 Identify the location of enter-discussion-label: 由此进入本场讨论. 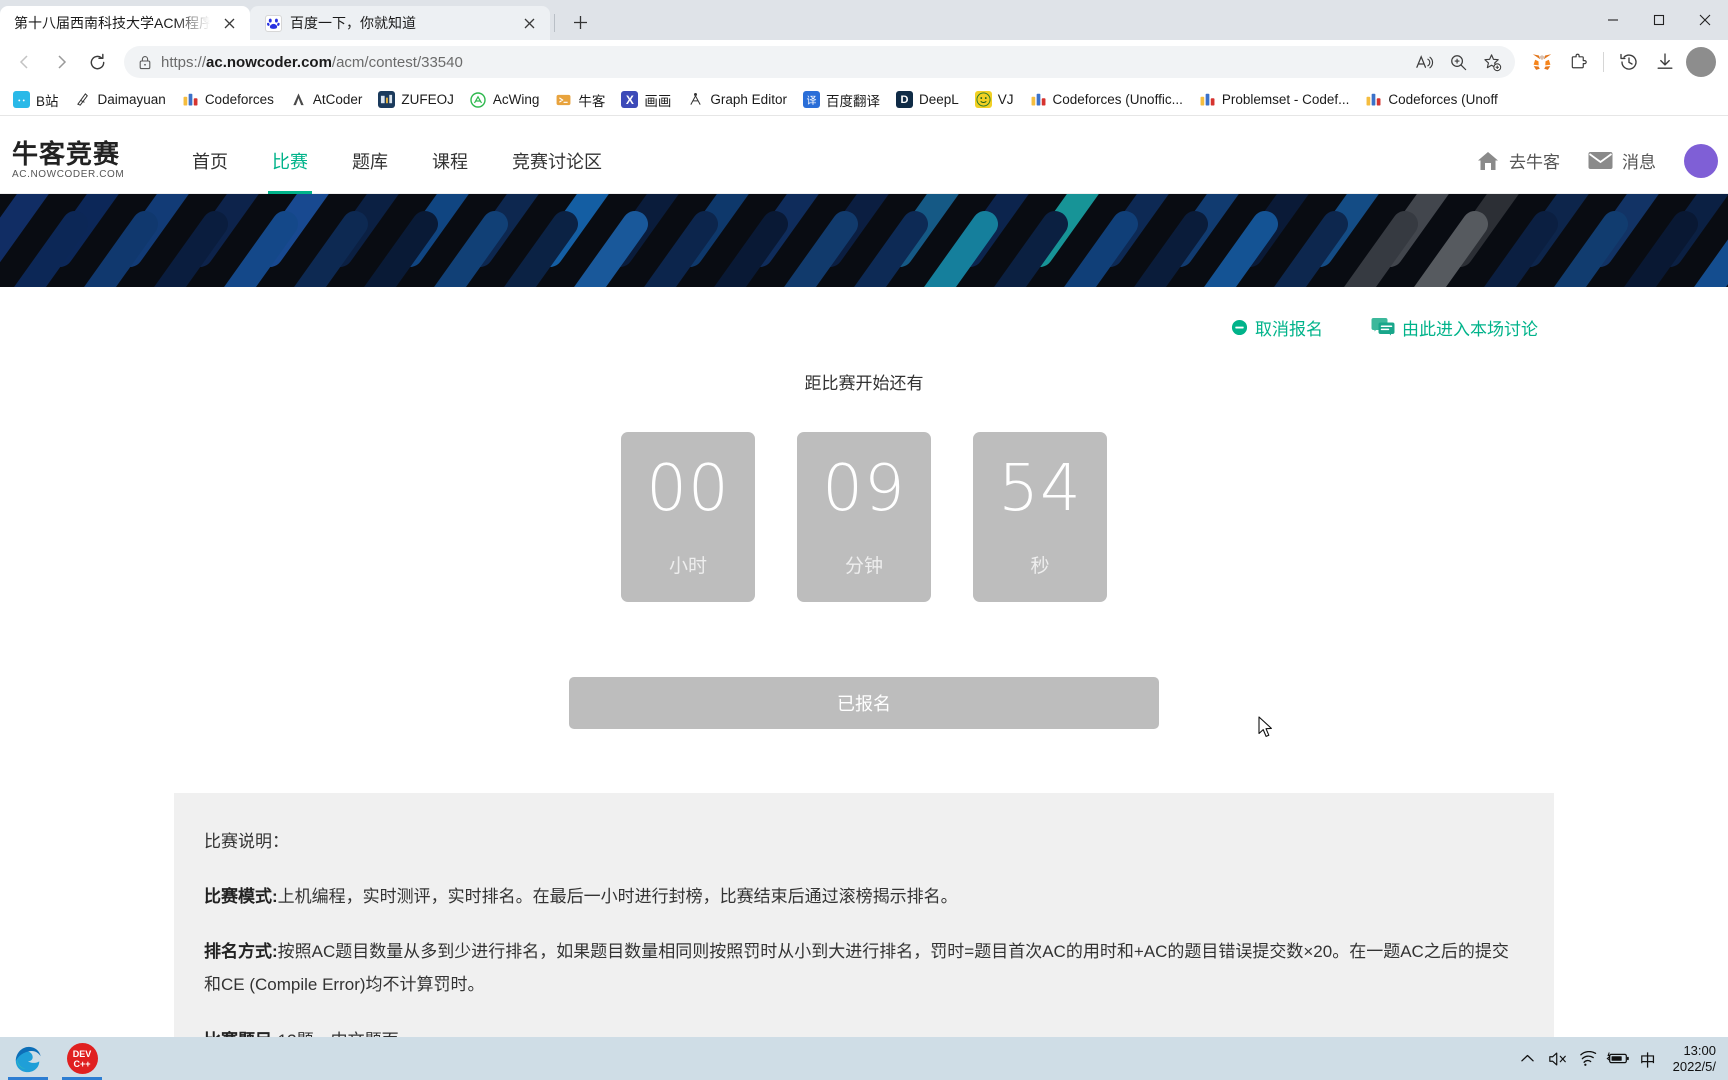
(1470, 329).